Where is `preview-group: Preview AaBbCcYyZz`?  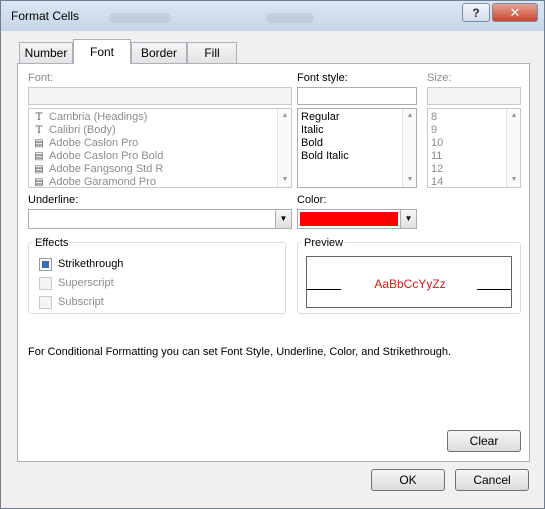
preview-group: Preview AaBbCcYyZz is located at coordinates (409, 275).